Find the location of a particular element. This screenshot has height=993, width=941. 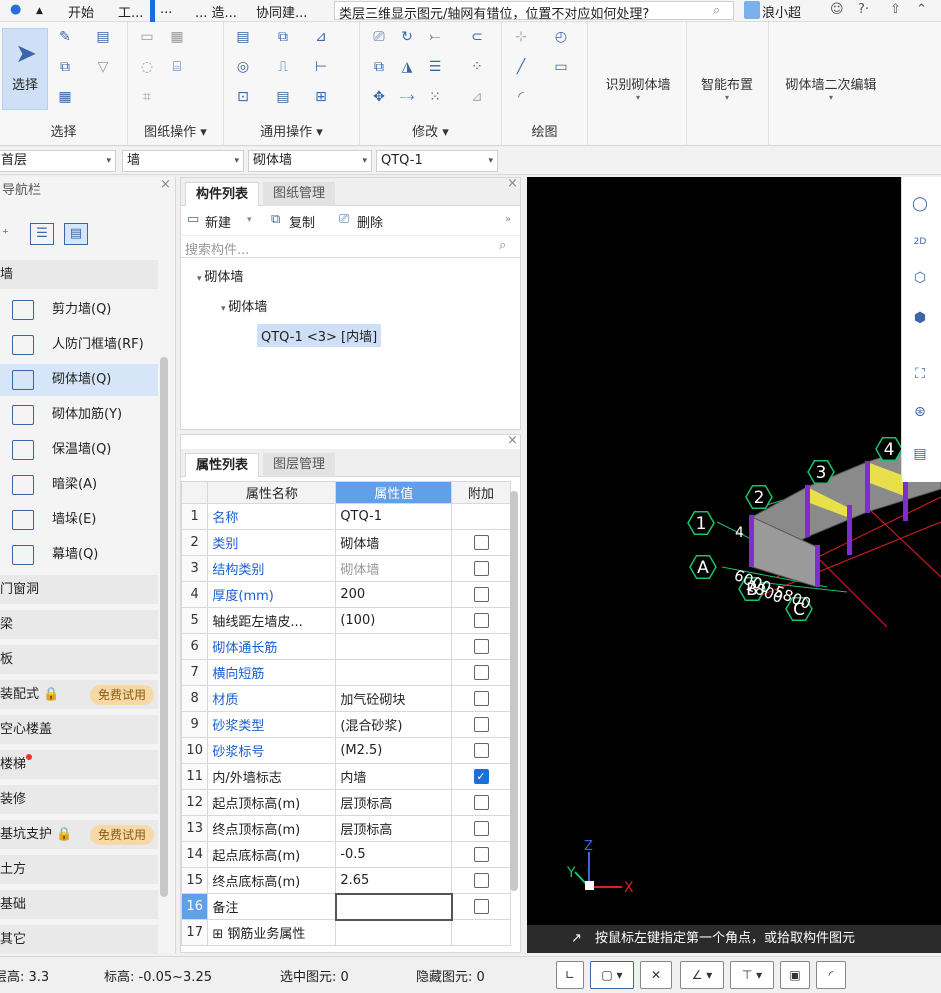

tab-component-list: 构件列表 is located at coordinates (222, 194).